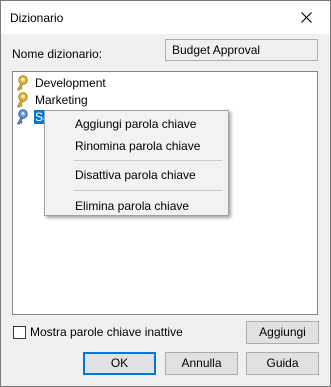 The image size is (331, 387). What do you see at coordinates (57, 54) in the screenshot?
I see `dictionary-name-label: Nome dizionario:` at bounding box center [57, 54].